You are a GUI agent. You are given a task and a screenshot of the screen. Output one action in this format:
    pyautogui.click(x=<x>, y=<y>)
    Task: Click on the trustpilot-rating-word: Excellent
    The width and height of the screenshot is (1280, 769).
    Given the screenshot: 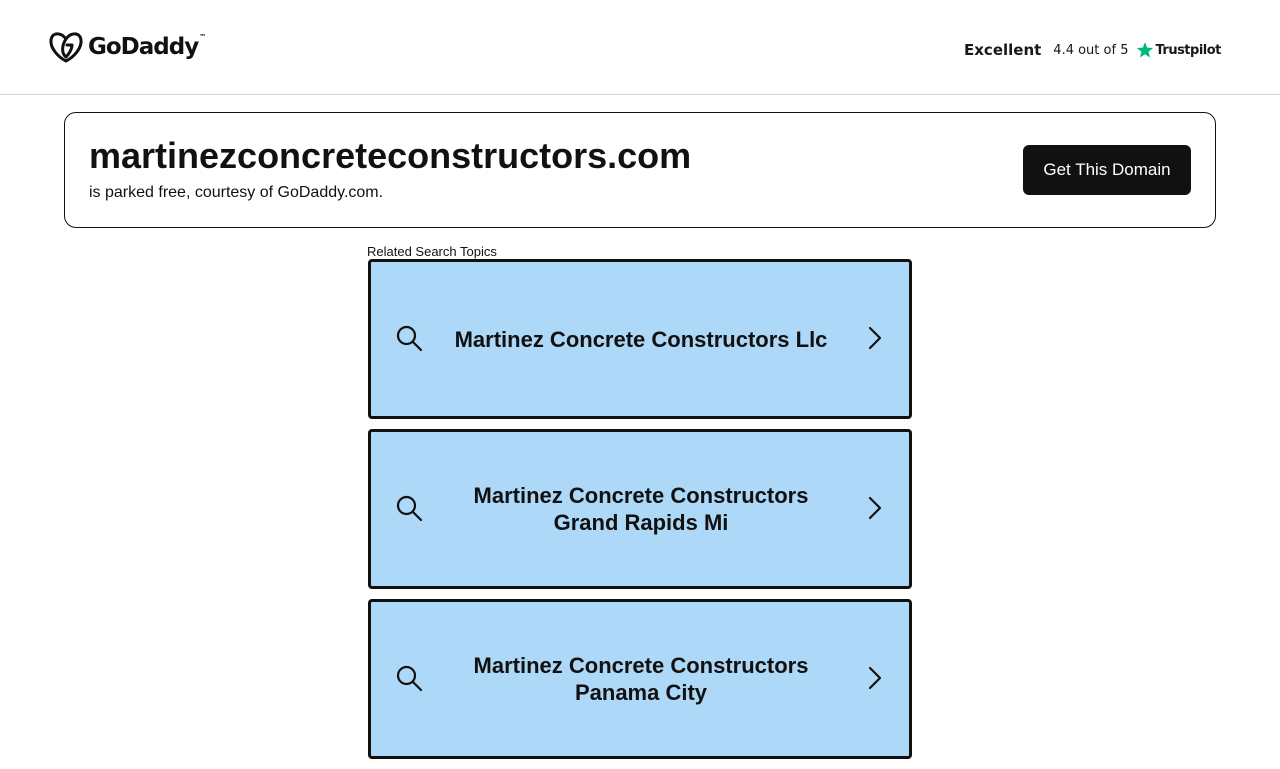 What is the action you would take?
    pyautogui.click(x=1003, y=50)
    